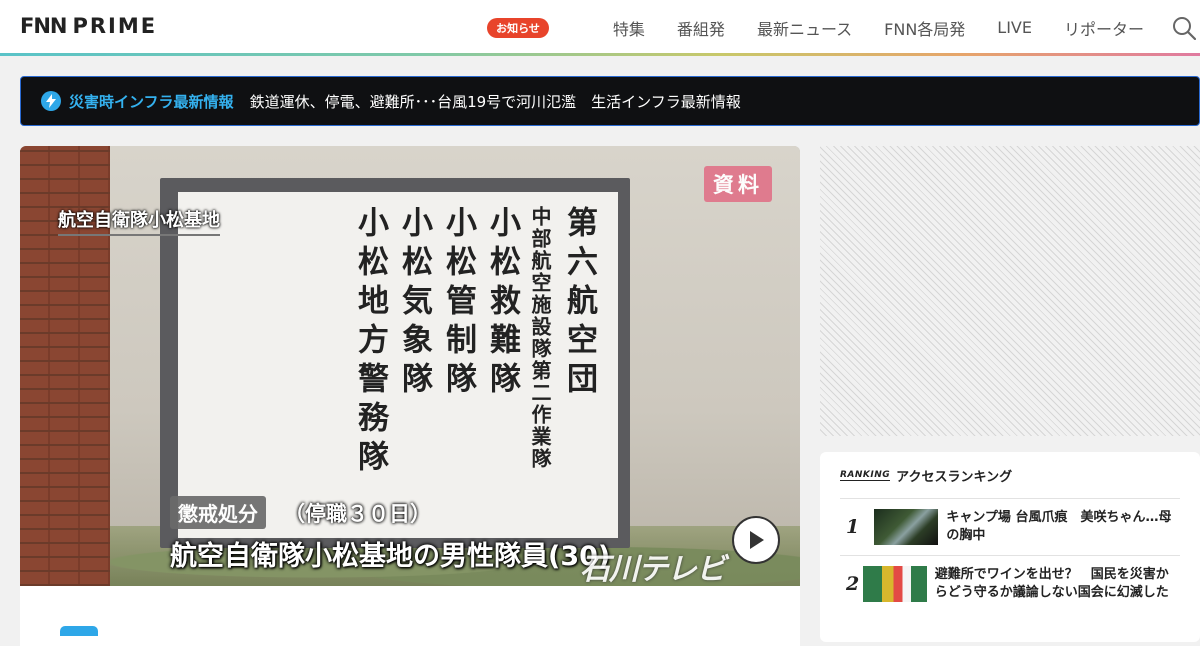 The height and width of the screenshot is (646, 1200). What do you see at coordinates (1010, 291) in the screenshot?
I see `ad-slot` at bounding box center [1010, 291].